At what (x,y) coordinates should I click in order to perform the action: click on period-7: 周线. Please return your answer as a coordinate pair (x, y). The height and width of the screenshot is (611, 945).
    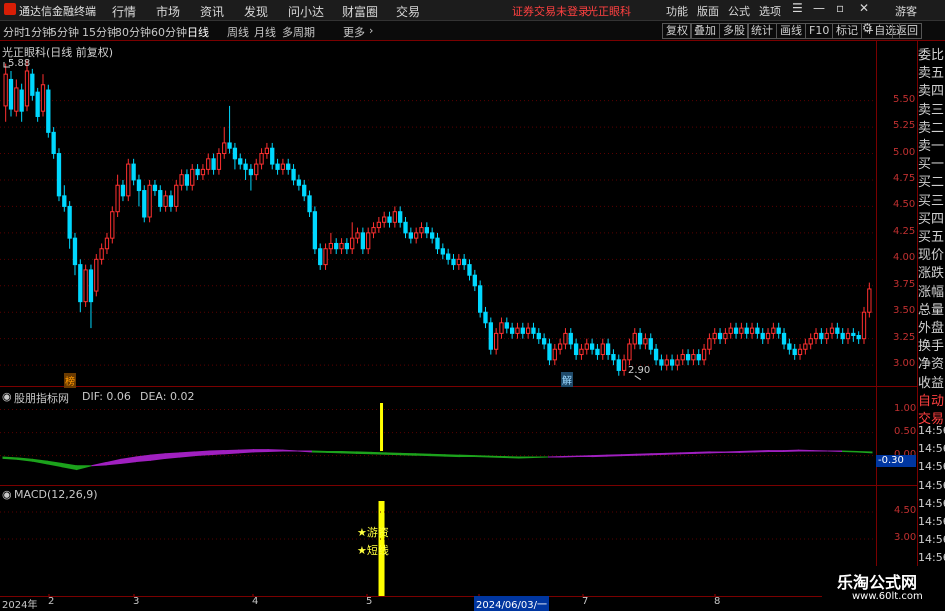
    Looking at the image, I should click on (238, 32).